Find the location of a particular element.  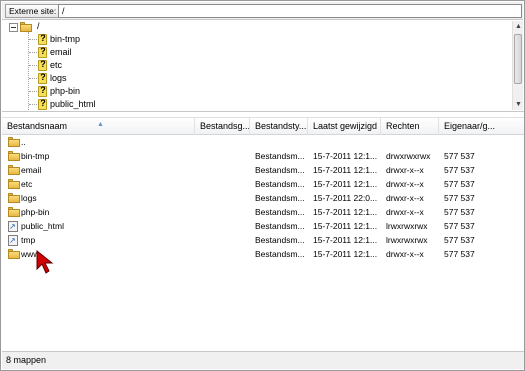

file-name: public_html is located at coordinates (42, 226).